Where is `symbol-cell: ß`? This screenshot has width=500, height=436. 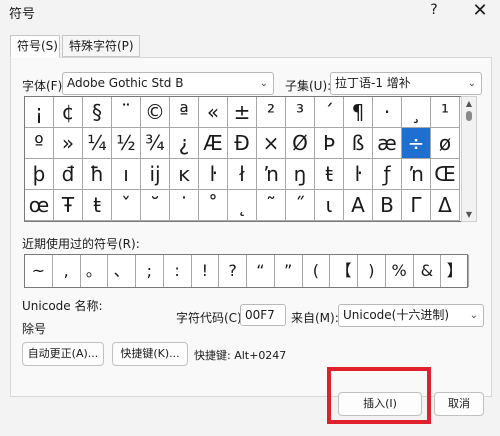 symbol-cell: ß is located at coordinates (358, 143).